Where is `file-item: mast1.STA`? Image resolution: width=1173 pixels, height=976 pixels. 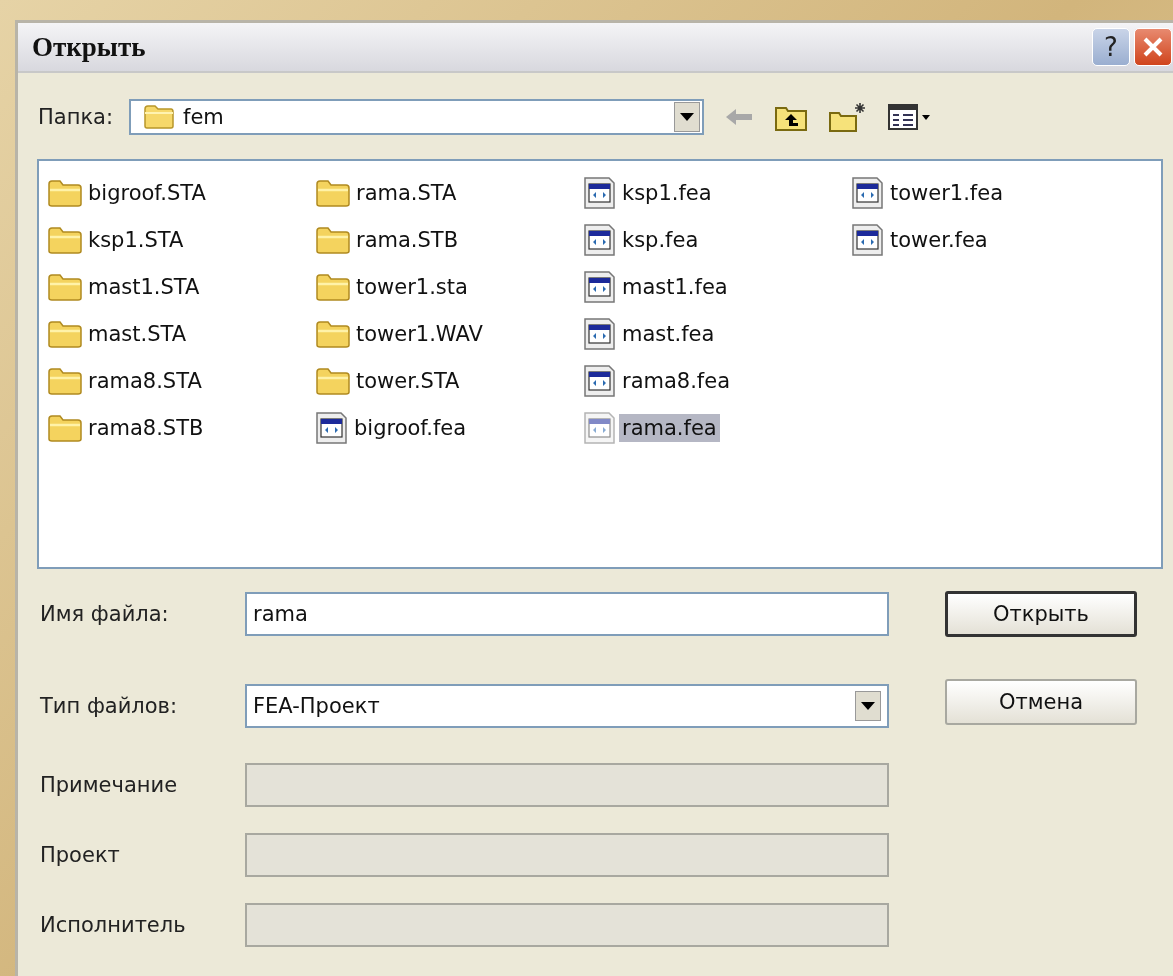 file-item: mast1.STA is located at coordinates (125, 287).